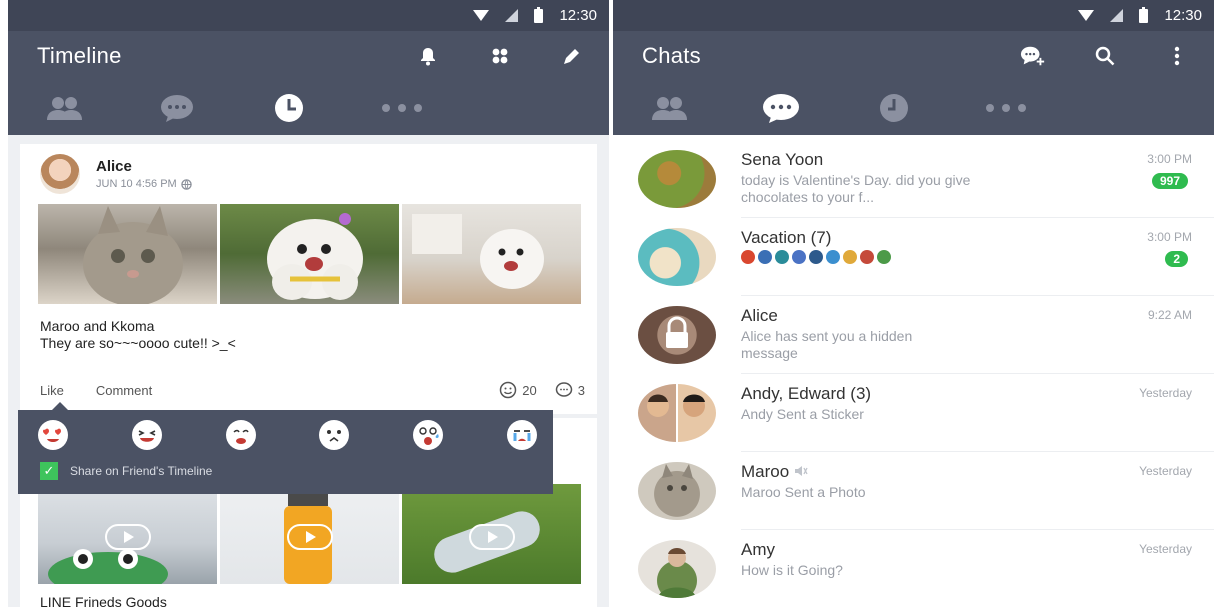  Describe the element at coordinates (913, 56) in the screenshot. I see `app-bar: Chats` at that location.